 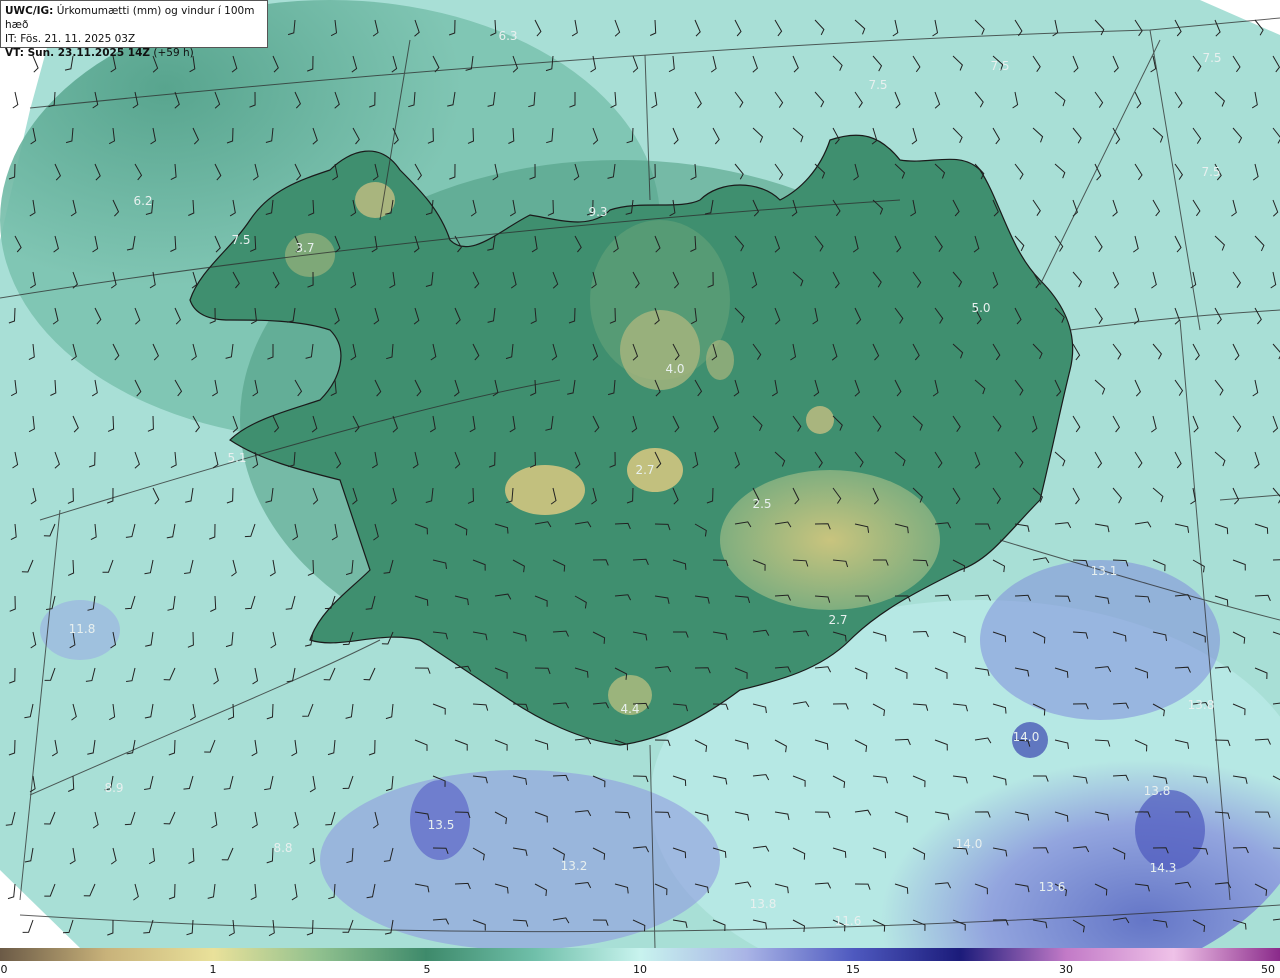 What do you see at coordinates (1104, 571) in the screenshot?
I see `map-value-label: 13.1` at bounding box center [1104, 571].